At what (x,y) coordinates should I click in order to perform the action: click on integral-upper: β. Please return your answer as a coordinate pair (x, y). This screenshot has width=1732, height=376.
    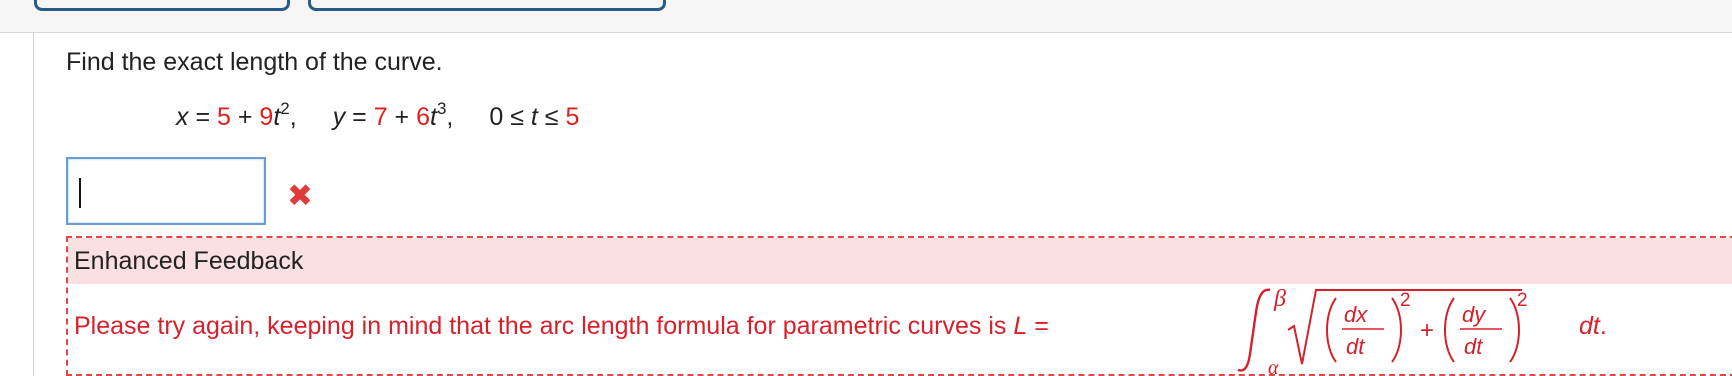
    Looking at the image, I should click on (1279, 299).